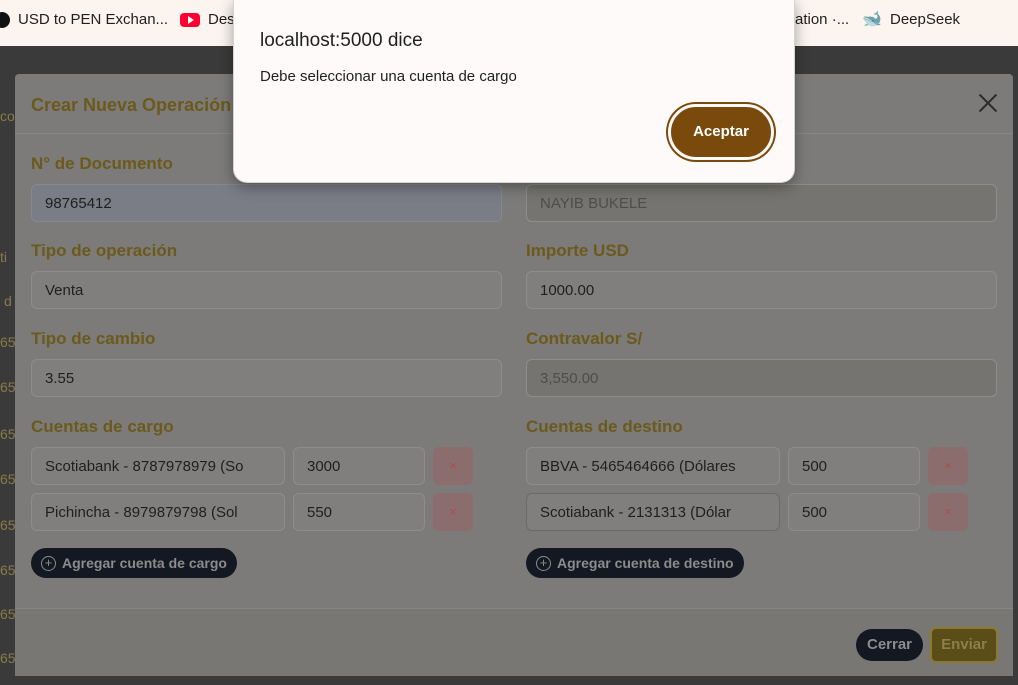 The image size is (1018, 685). Describe the element at coordinates (604, 426) in the screenshot. I see `cuentas-destino-label: Cuentas de destino` at that location.